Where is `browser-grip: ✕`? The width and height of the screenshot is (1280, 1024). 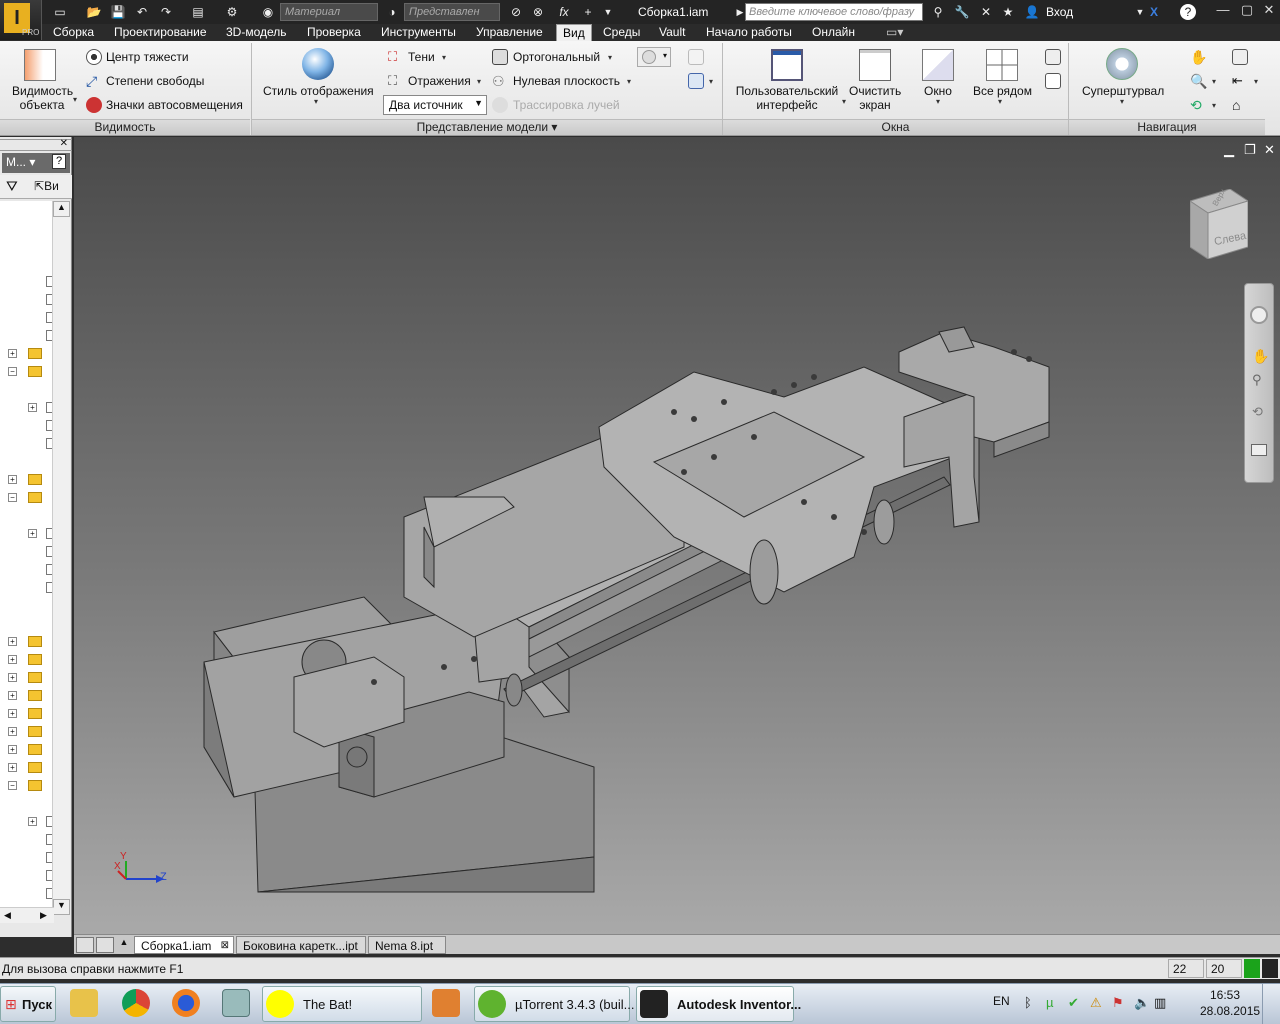 browser-grip: ✕ is located at coordinates (36, 144).